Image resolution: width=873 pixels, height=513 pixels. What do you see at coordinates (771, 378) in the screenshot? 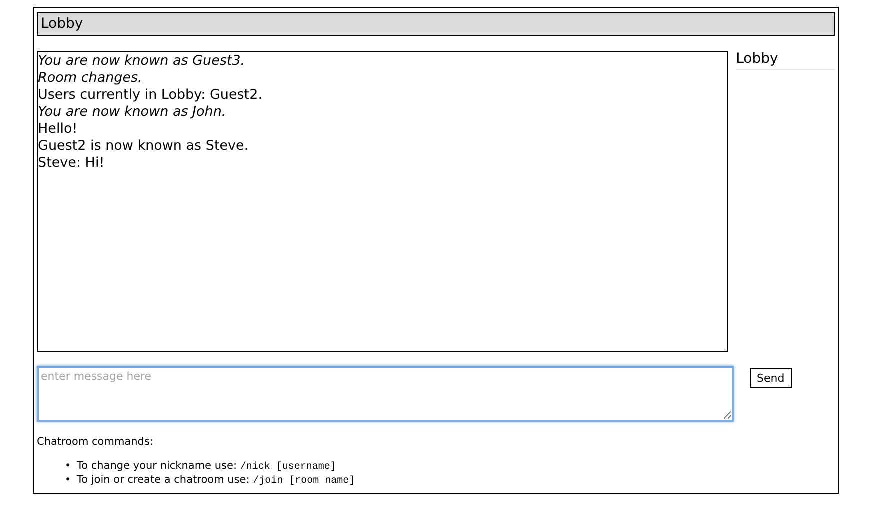
I see `send-button: Send` at bounding box center [771, 378].